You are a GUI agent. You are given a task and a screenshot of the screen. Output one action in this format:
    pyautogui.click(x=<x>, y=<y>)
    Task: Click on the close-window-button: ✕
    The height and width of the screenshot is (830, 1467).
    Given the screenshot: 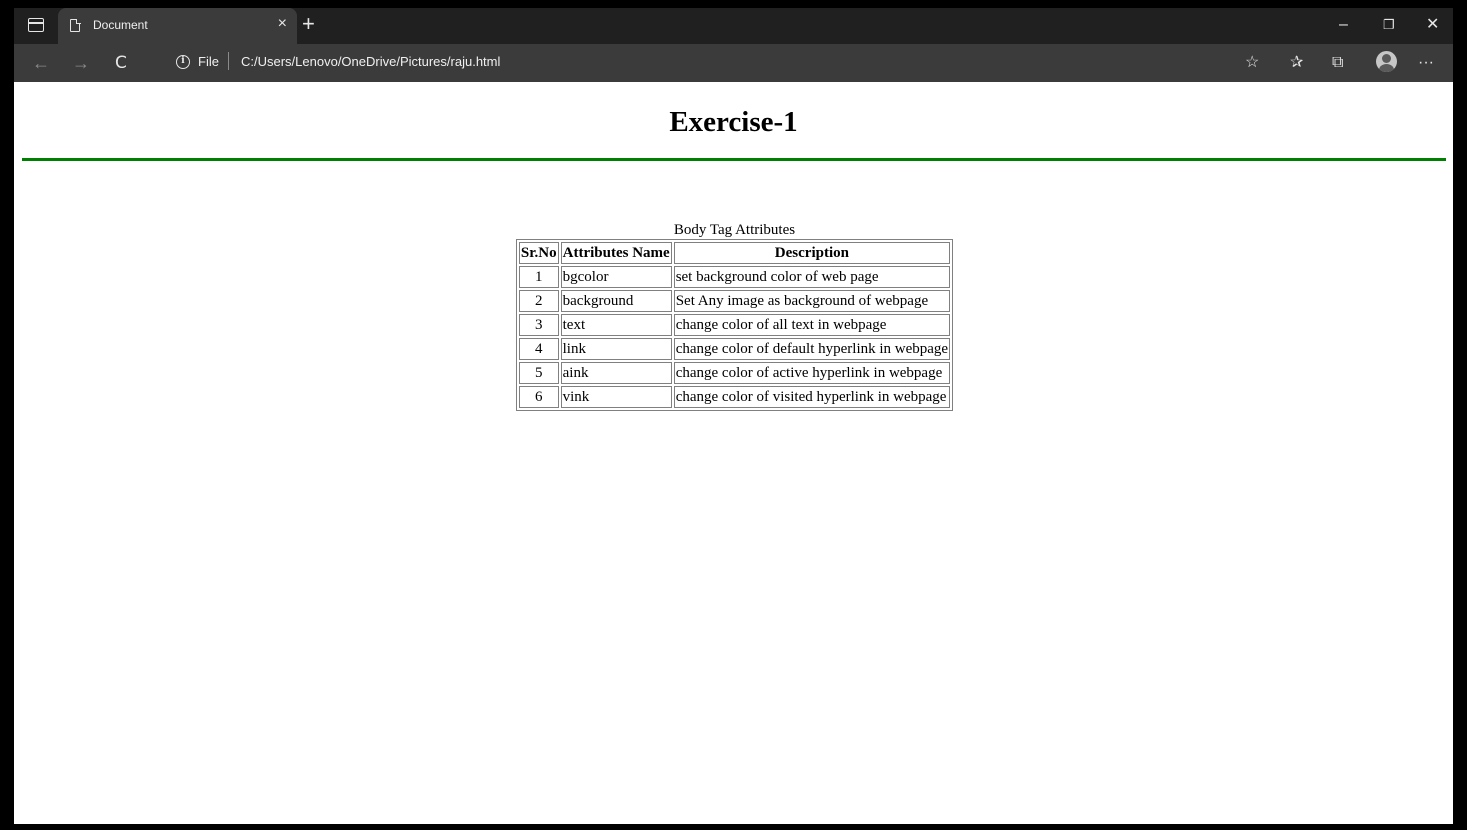 What is the action you would take?
    pyautogui.click(x=1432, y=25)
    